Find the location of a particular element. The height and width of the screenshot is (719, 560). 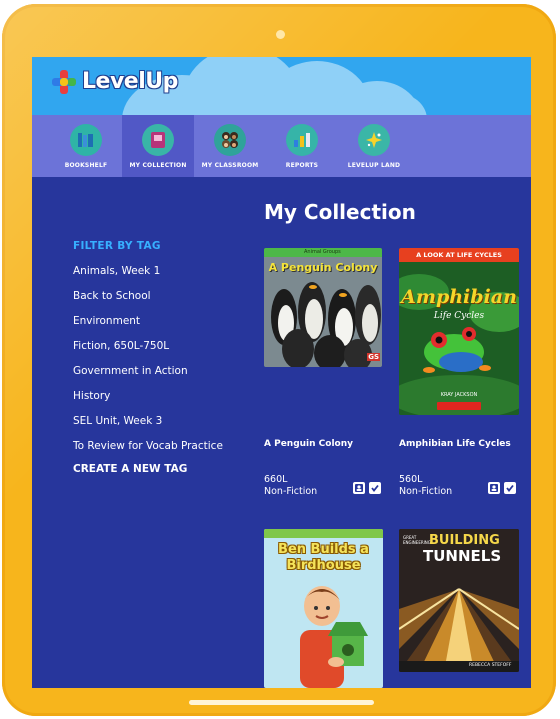

reports-icon is located at coordinates (302, 140).